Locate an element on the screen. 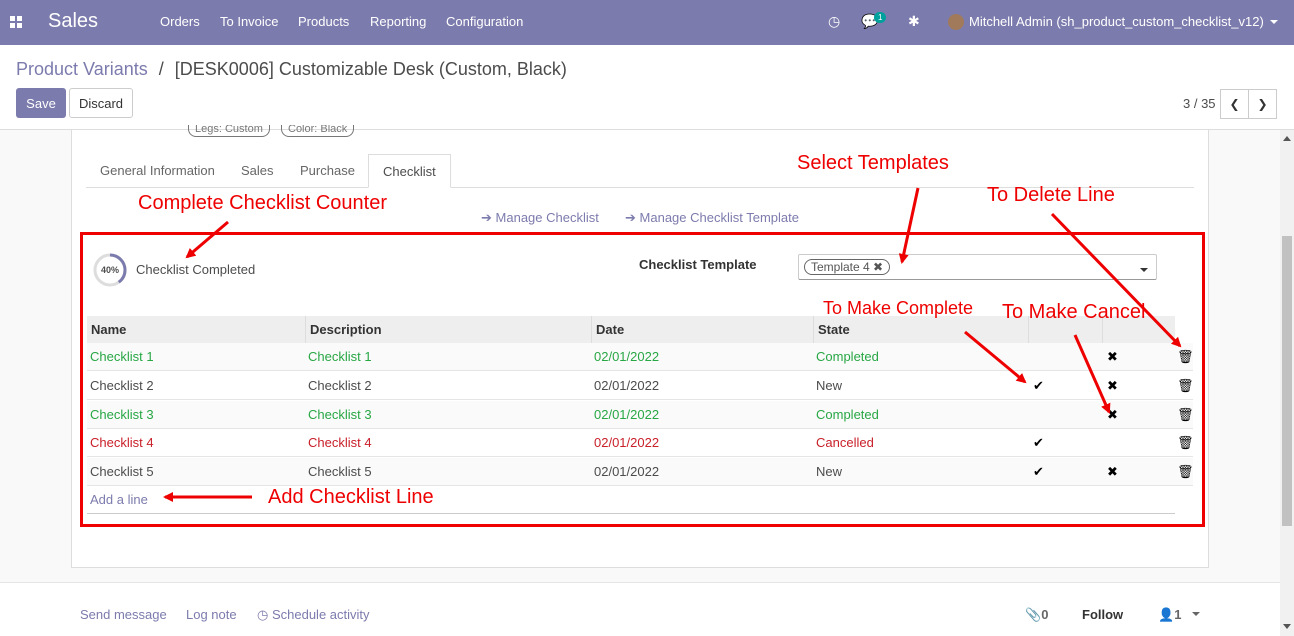 This screenshot has height=636, width=1294. annotation-make-cancel: To Make Cancel is located at coordinates (1074, 312).